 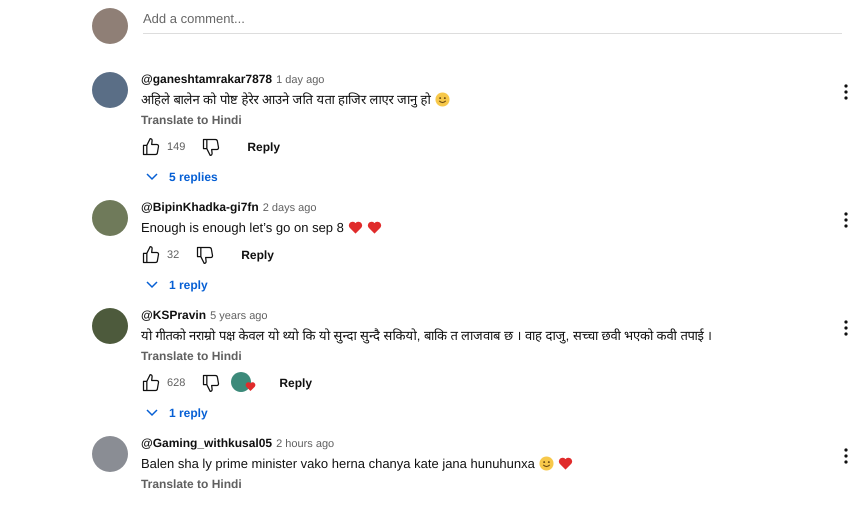 What do you see at coordinates (206, 443) in the screenshot?
I see `comment-author: @Gaming_withkusal05` at bounding box center [206, 443].